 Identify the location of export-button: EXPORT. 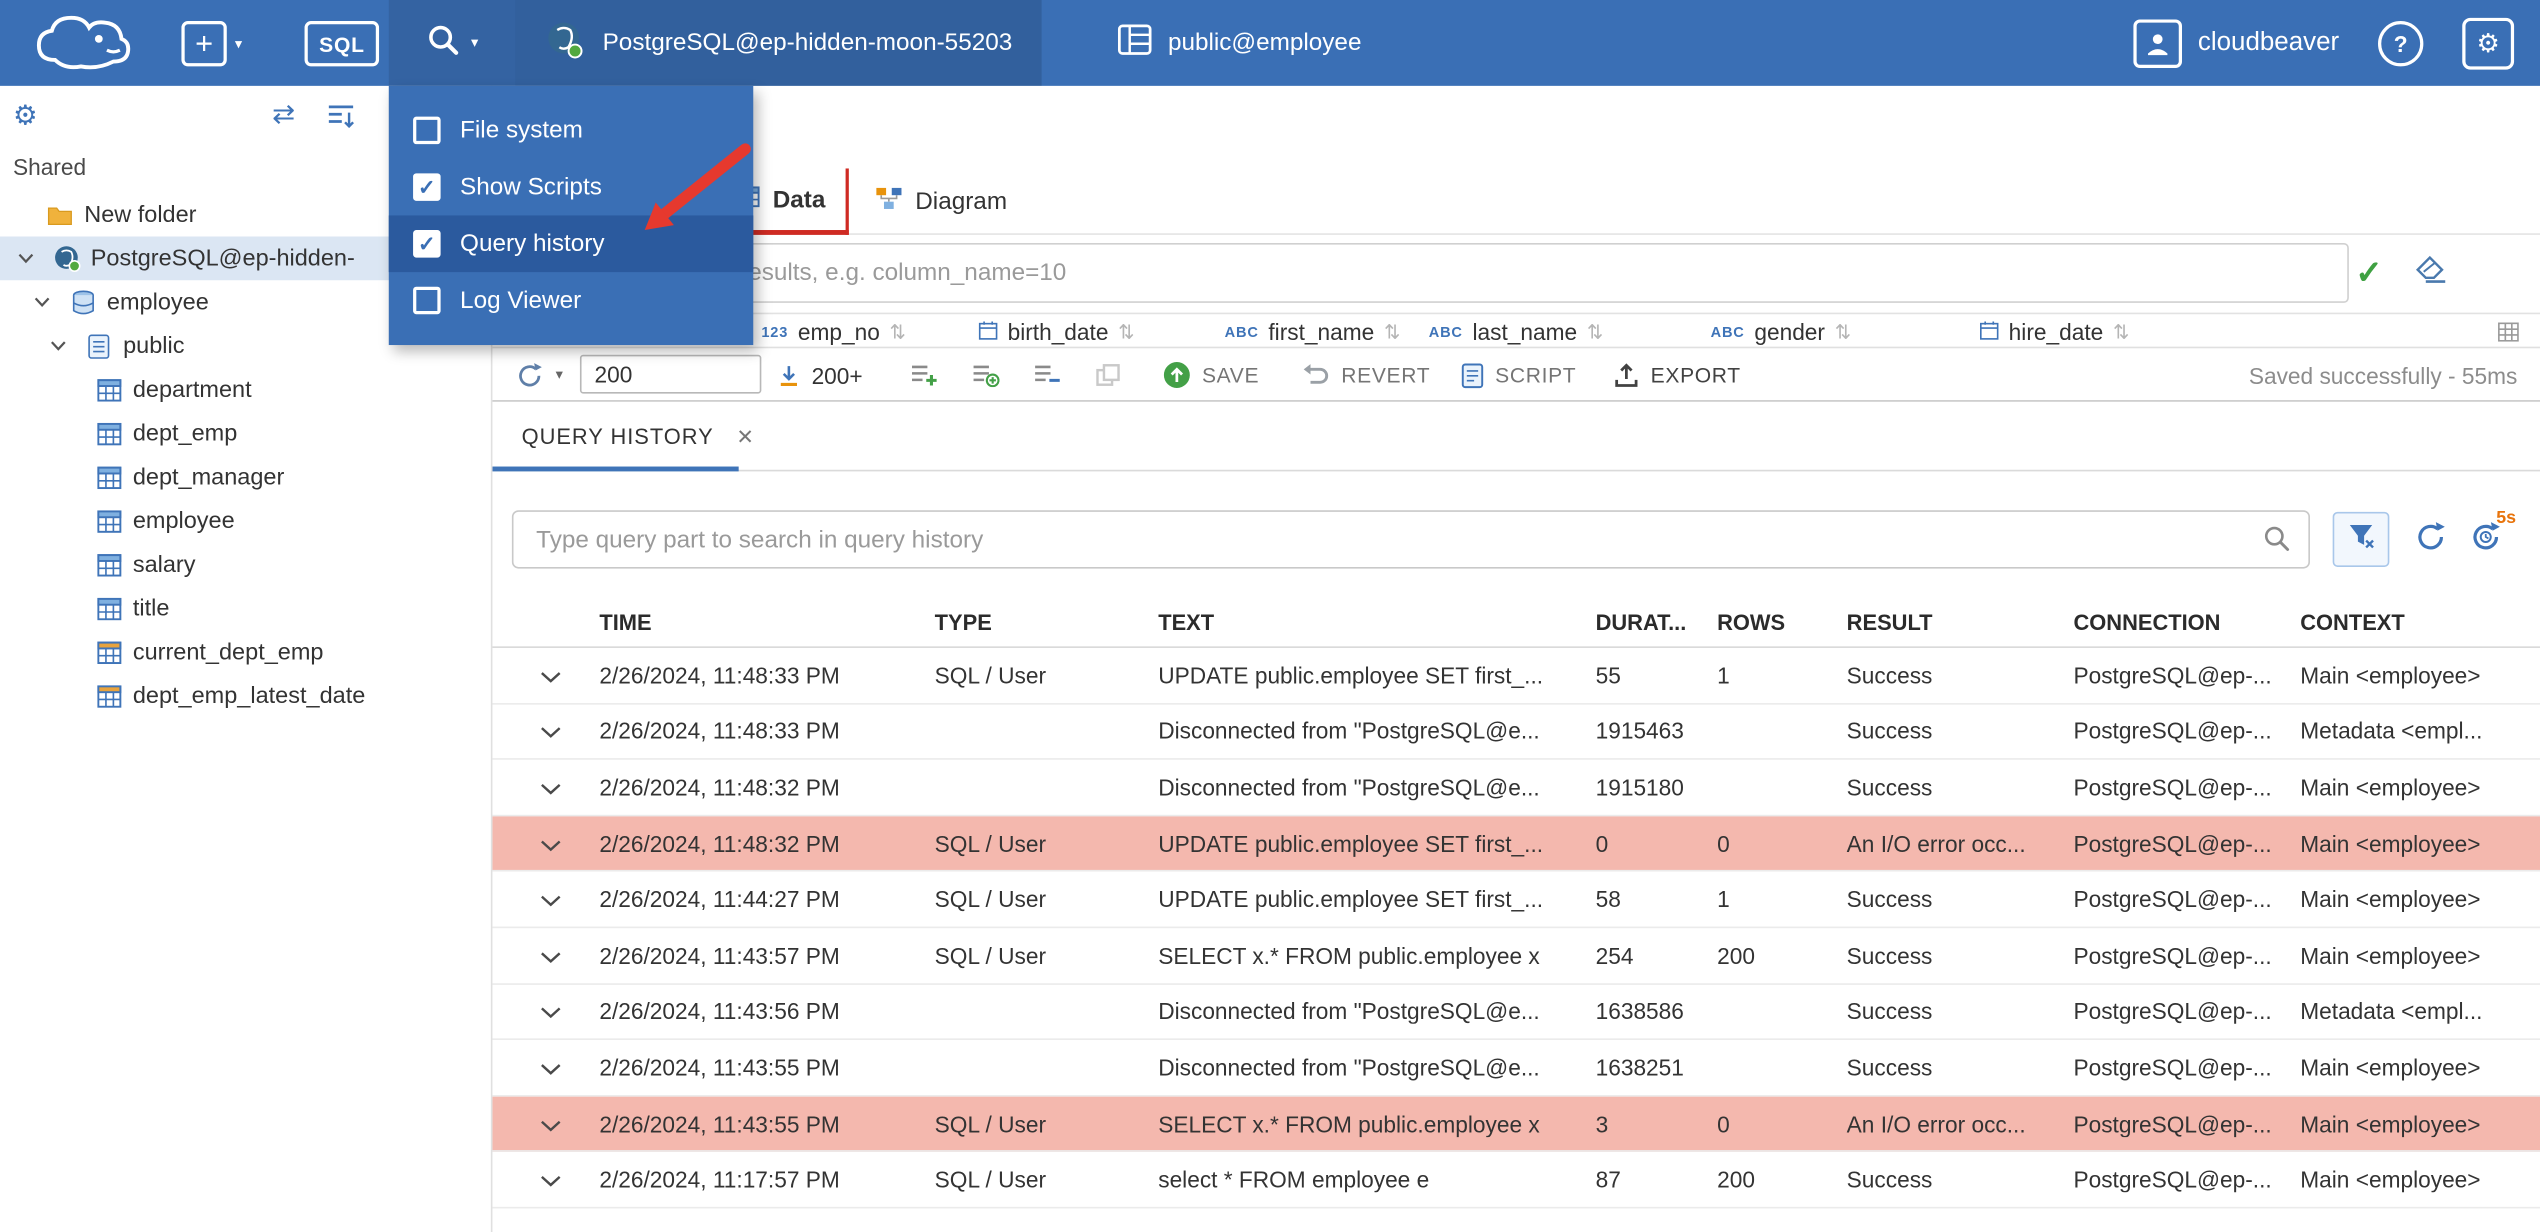
(1676, 374).